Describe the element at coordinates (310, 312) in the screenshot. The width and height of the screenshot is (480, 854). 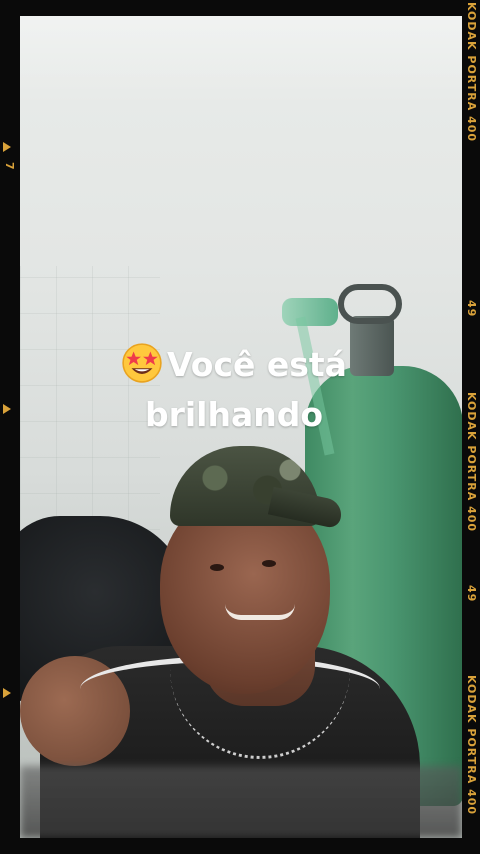
I see `oxygen-regulator` at that location.